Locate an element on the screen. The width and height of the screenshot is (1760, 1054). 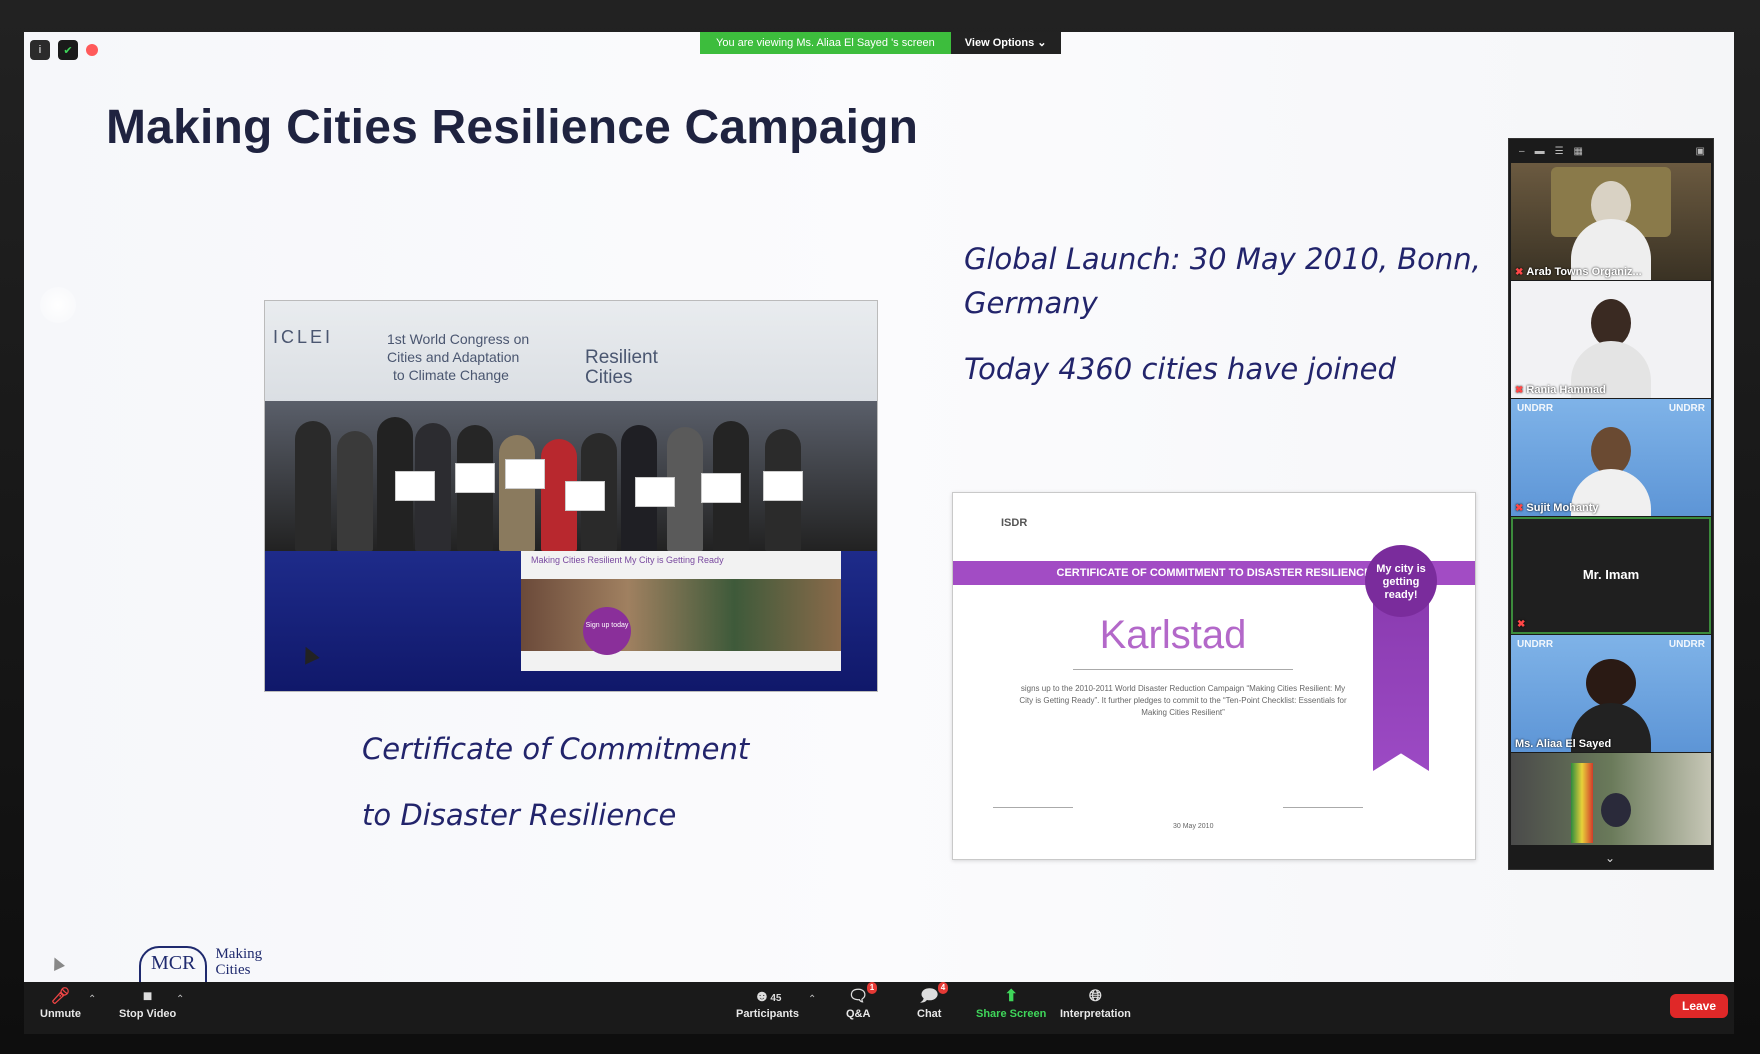
launch-line-1: Global Launch: 30 May 2010, Bonn, is located at coordinates (1222, 259).